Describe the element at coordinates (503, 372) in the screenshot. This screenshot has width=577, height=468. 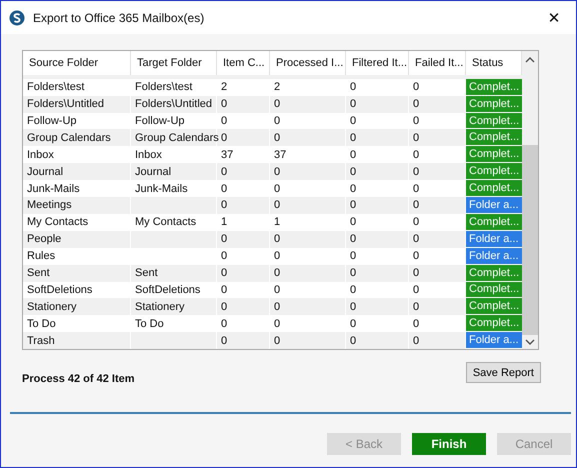
I see `save-report-button: Save Report` at that location.